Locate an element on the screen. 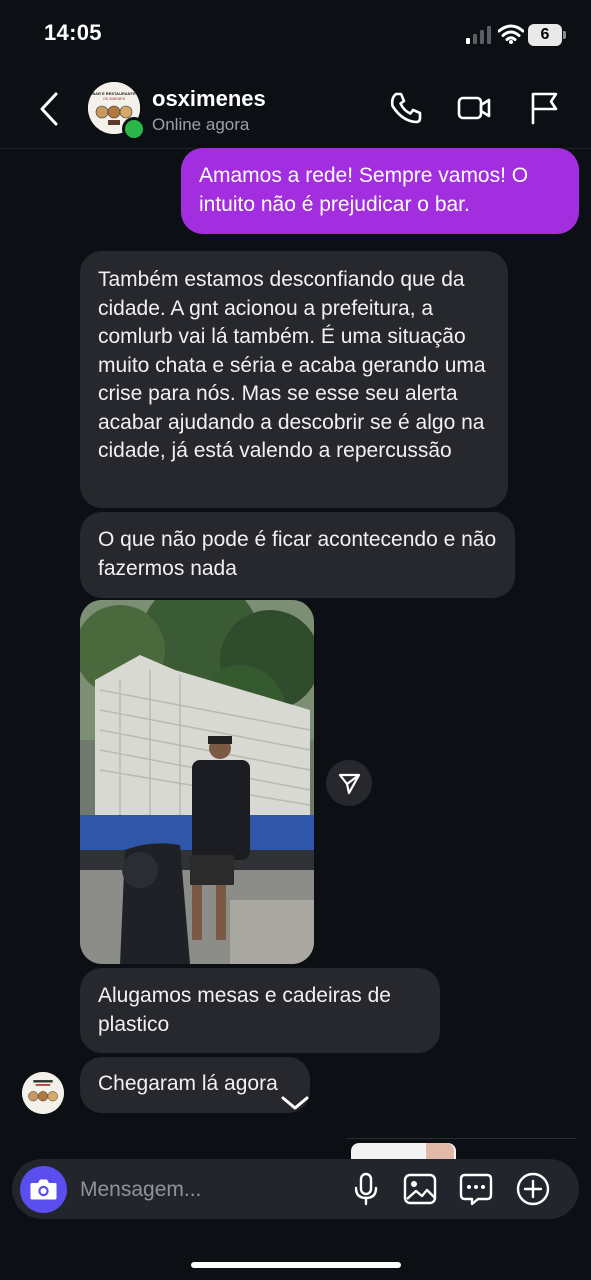  gallery-icon is located at coordinates (420, 1189).